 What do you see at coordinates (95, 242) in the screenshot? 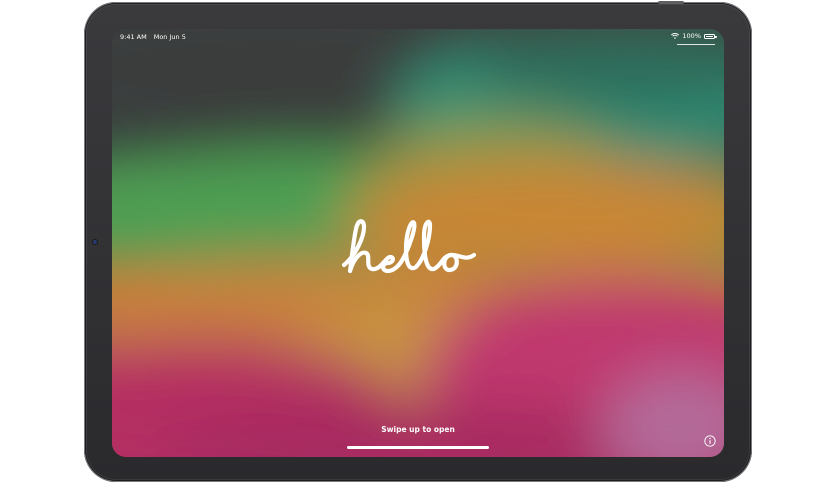
I see `front-camera` at bounding box center [95, 242].